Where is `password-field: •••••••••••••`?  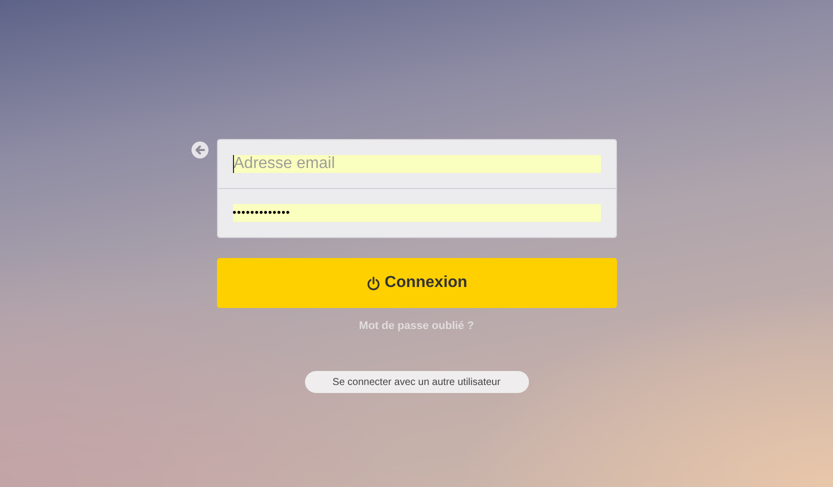
password-field: ••••••••••••• is located at coordinates (416, 213).